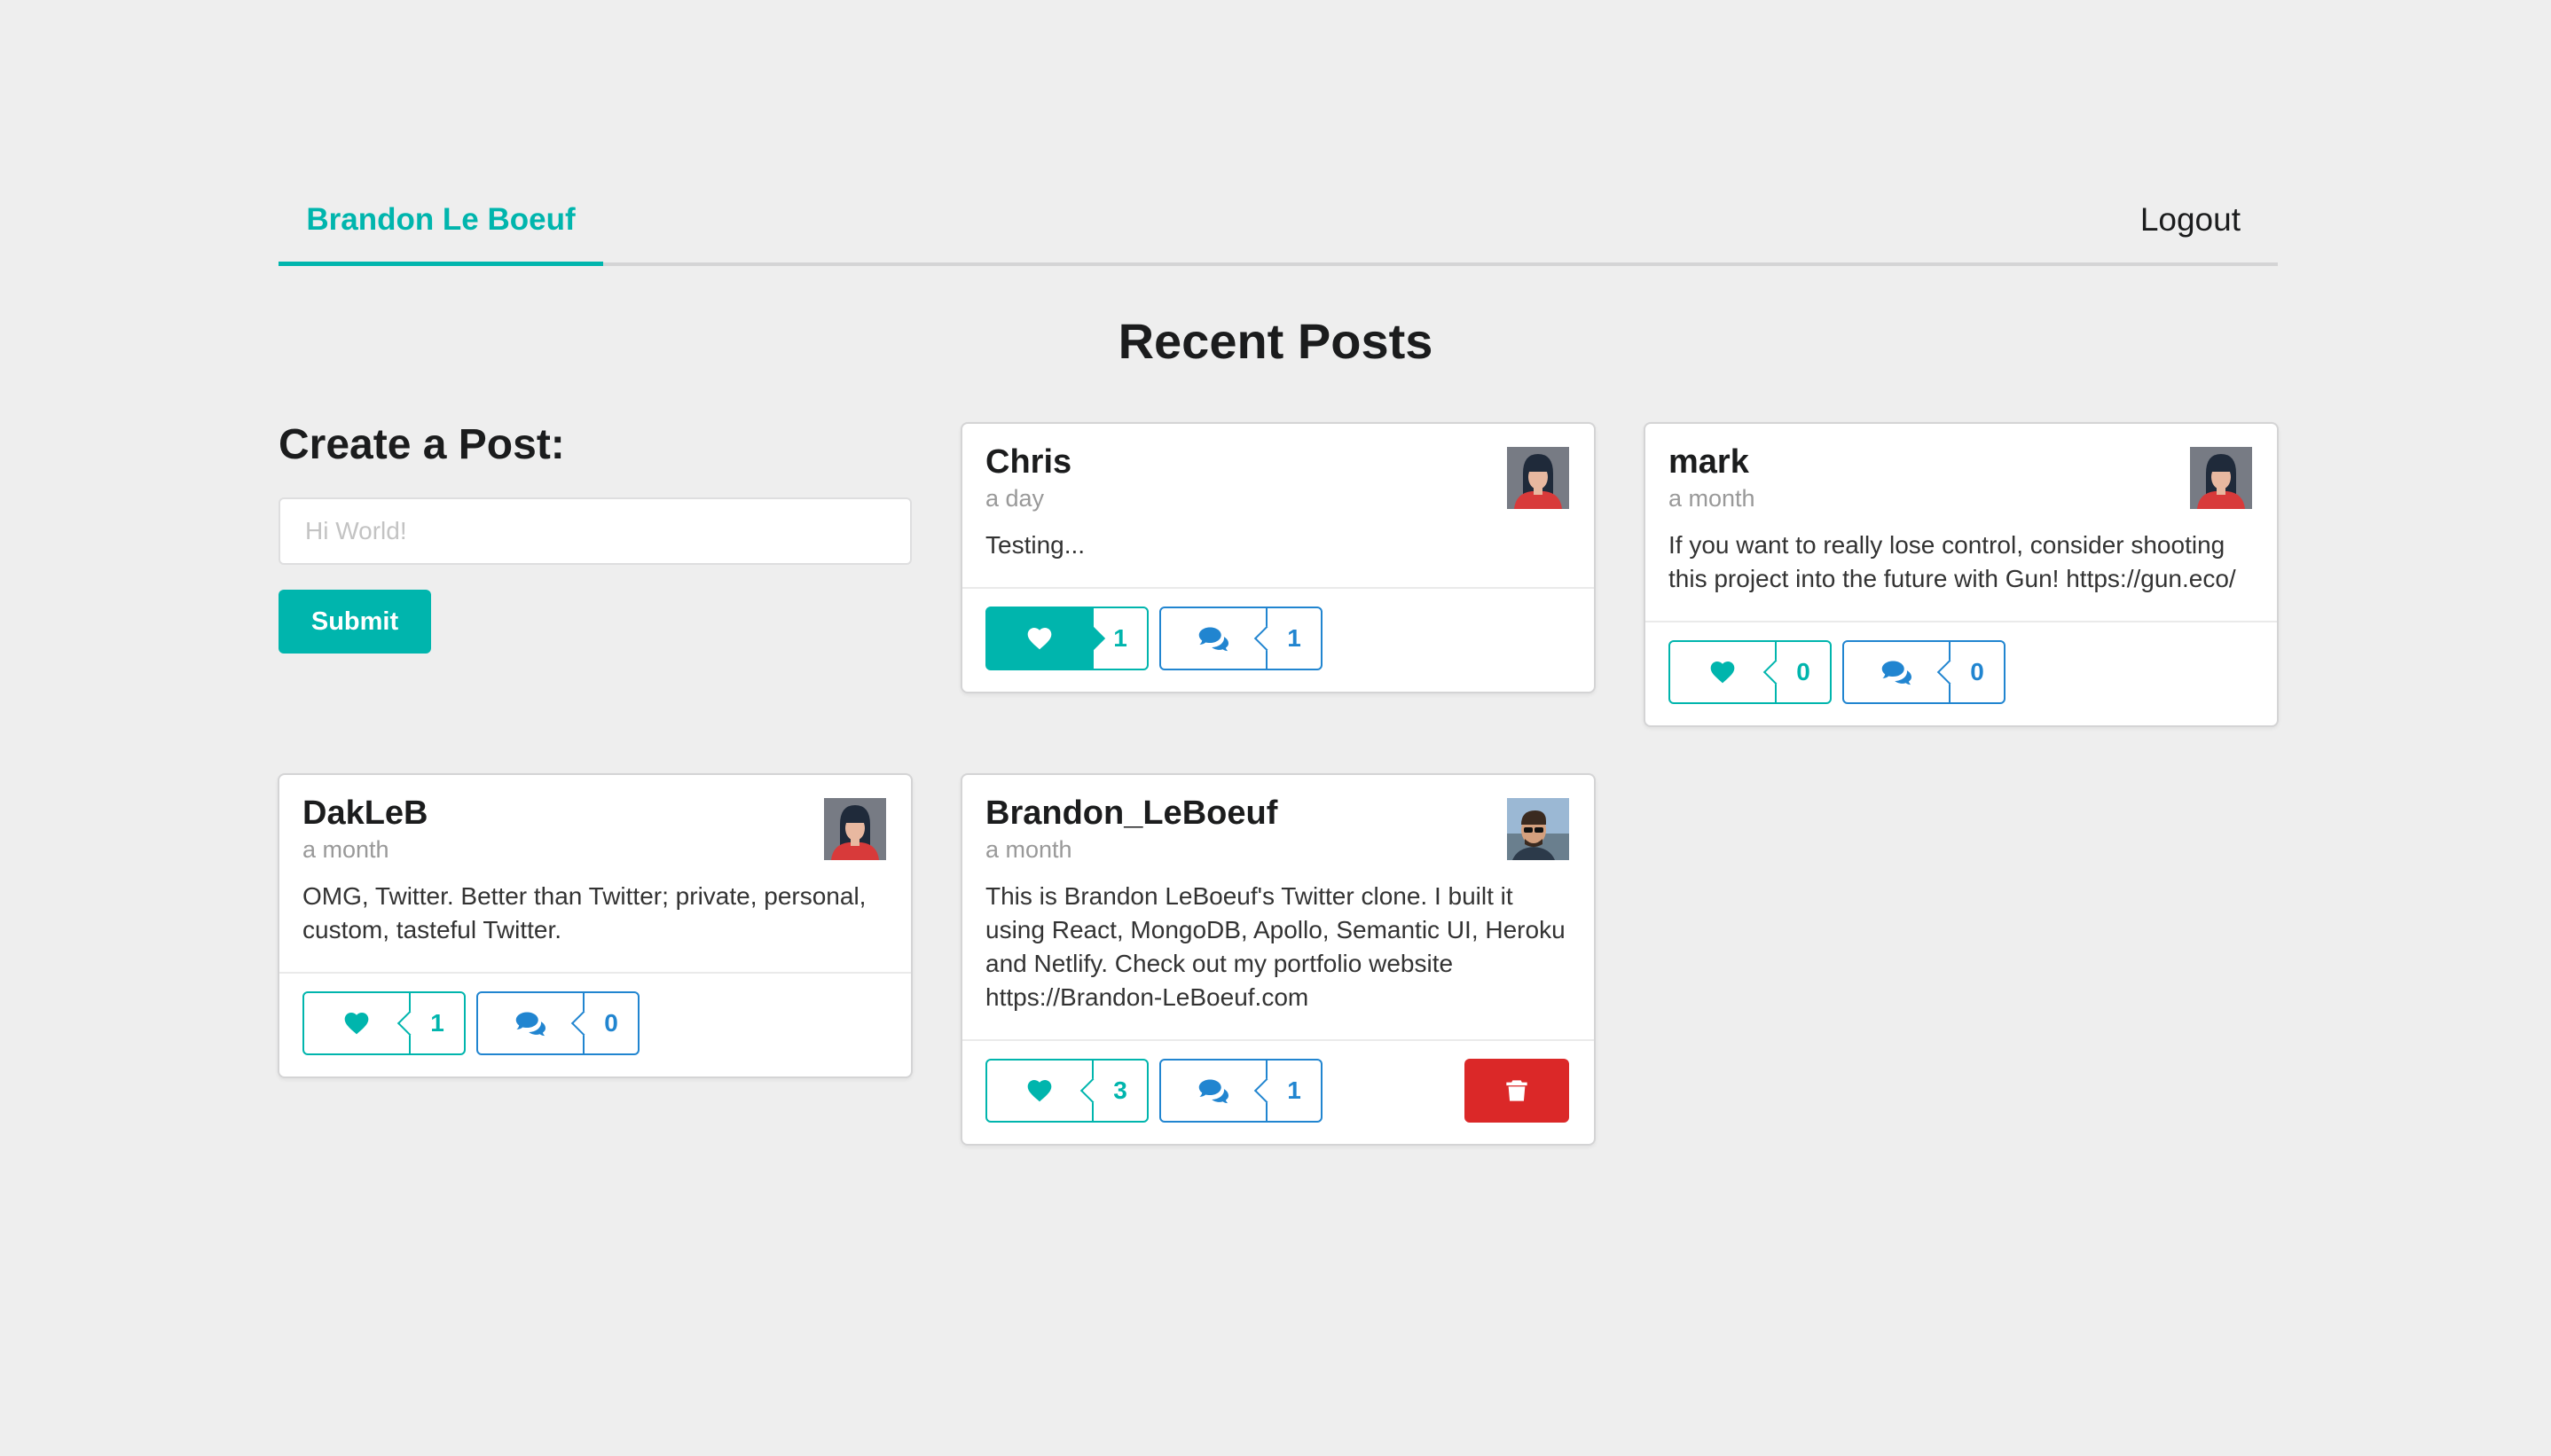 The image size is (2551, 1456). I want to click on create-post-title: Create a Post:, so click(422, 444).